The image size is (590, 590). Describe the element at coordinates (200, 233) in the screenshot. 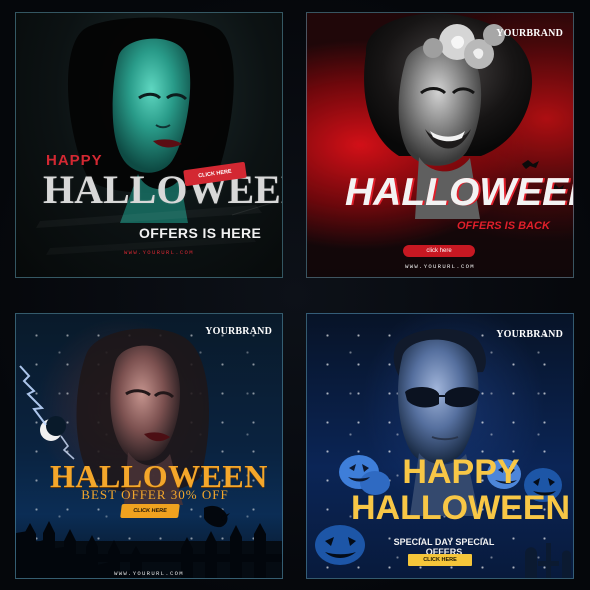

I see `card1-subtitle: OFFERS IS HERE` at that location.